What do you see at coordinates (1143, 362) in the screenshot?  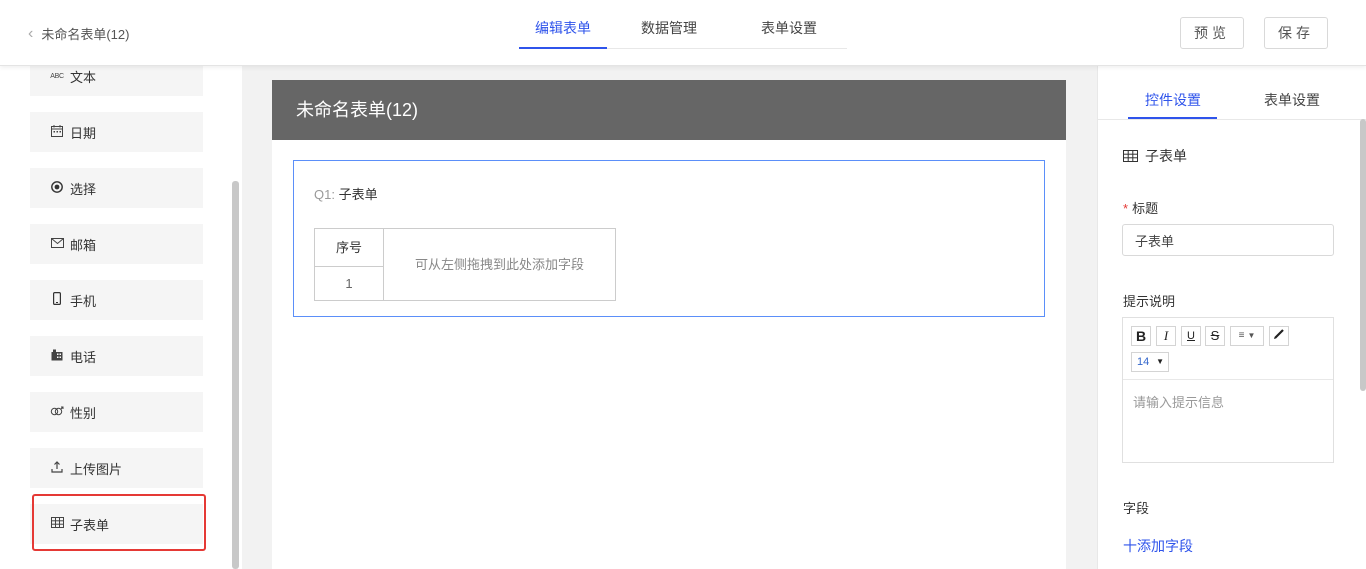 I see `font-size-value: 14` at bounding box center [1143, 362].